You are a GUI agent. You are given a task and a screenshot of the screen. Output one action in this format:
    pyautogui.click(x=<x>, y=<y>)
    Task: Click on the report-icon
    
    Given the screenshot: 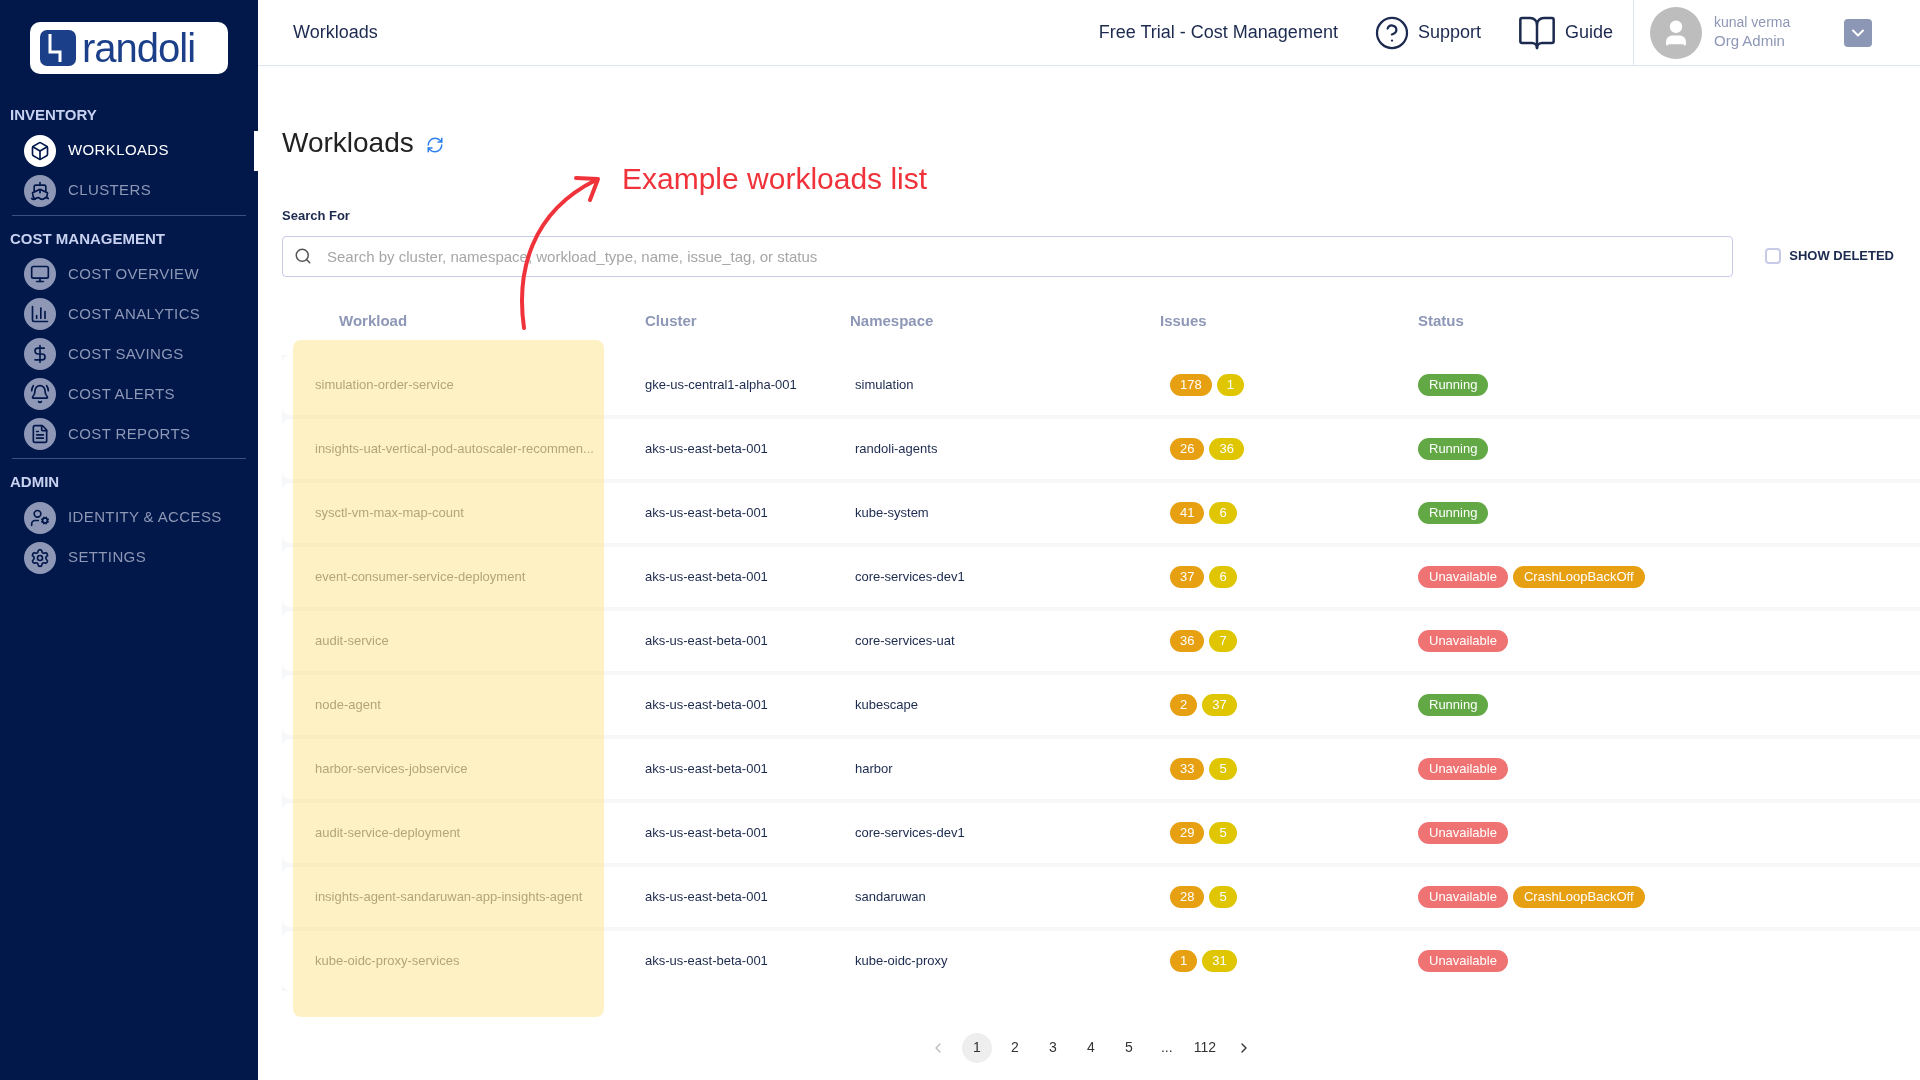 What is the action you would take?
    pyautogui.click(x=40, y=434)
    